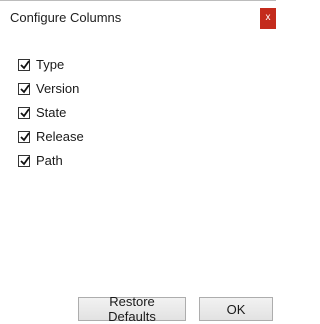 This screenshot has height=324, width=320. I want to click on column-option-version: Version, so click(51, 88).